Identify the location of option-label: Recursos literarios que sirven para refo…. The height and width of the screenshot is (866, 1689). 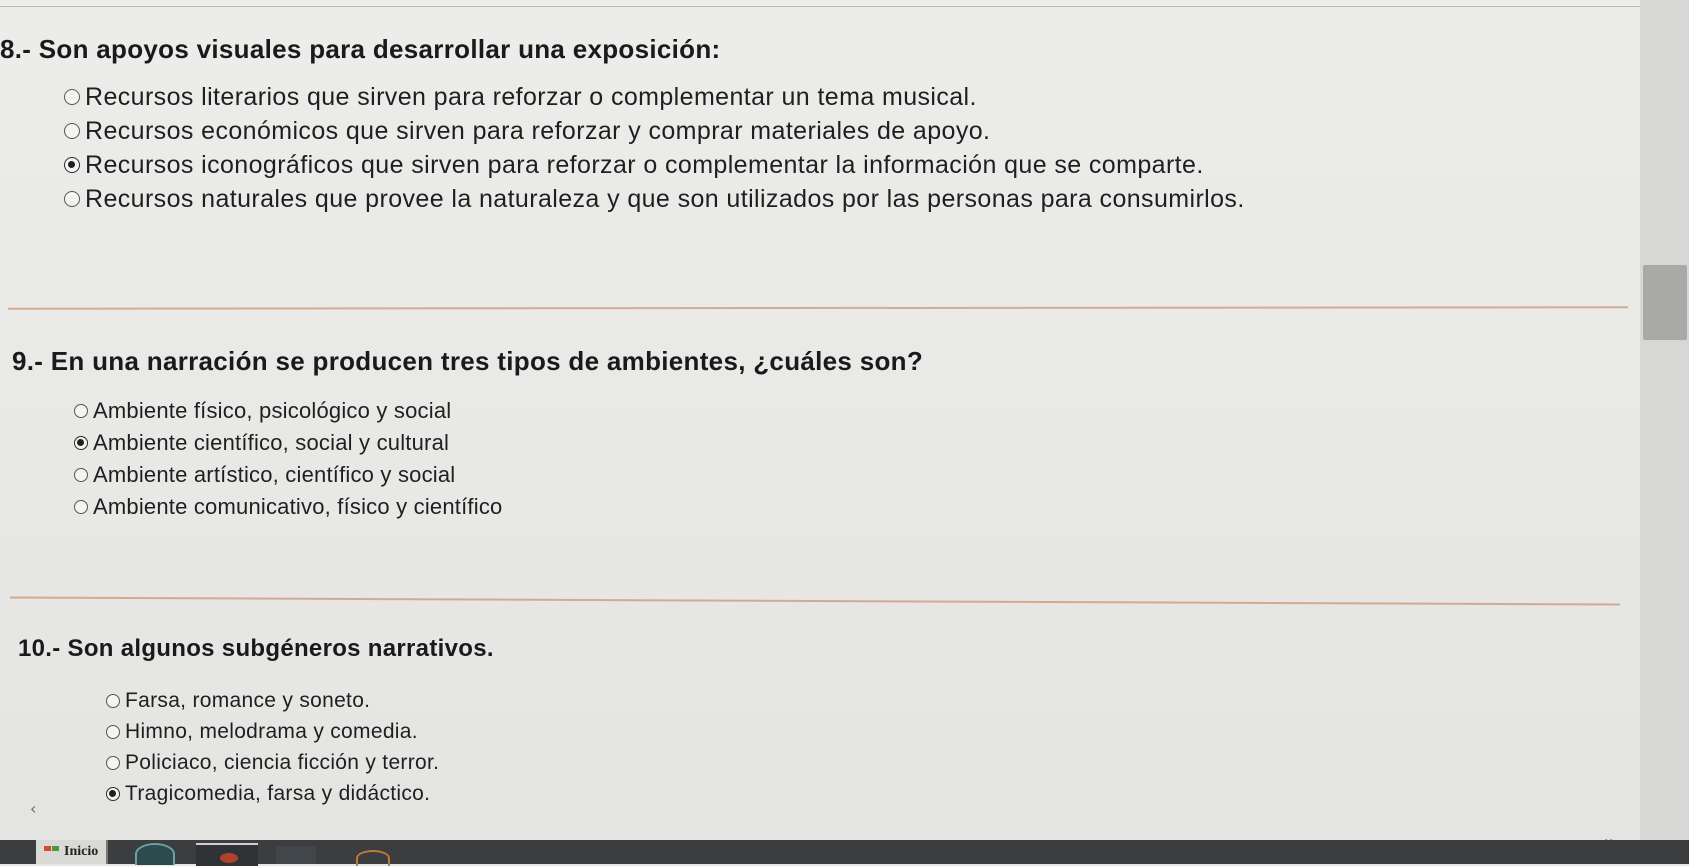
(531, 96).